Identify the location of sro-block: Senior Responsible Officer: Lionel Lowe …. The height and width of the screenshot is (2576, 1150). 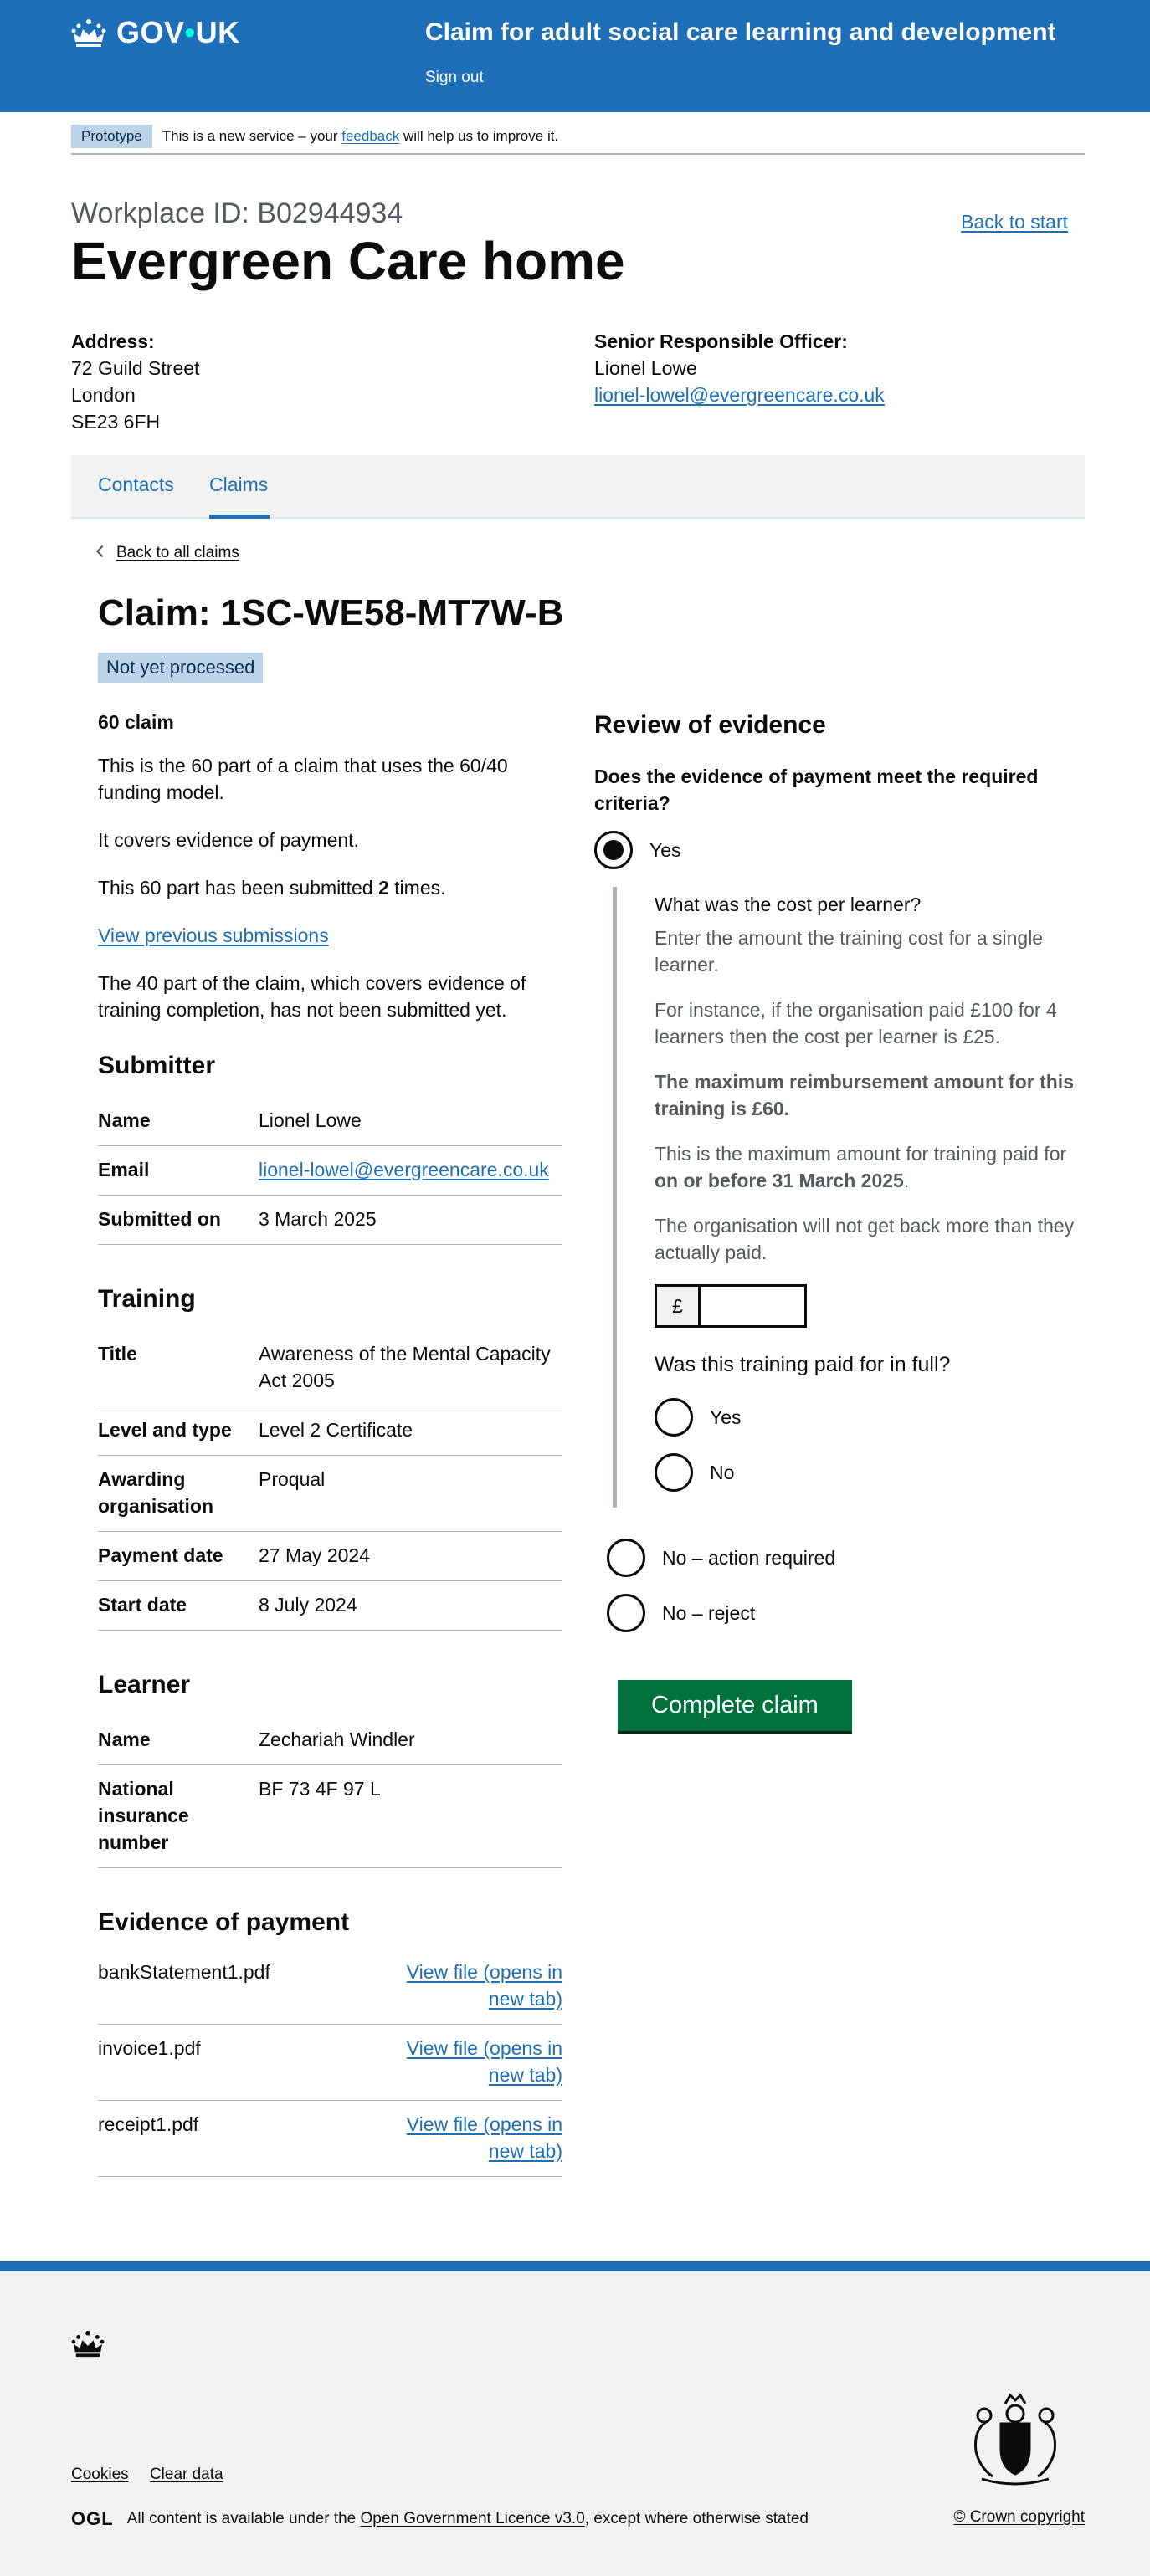
(739, 368).